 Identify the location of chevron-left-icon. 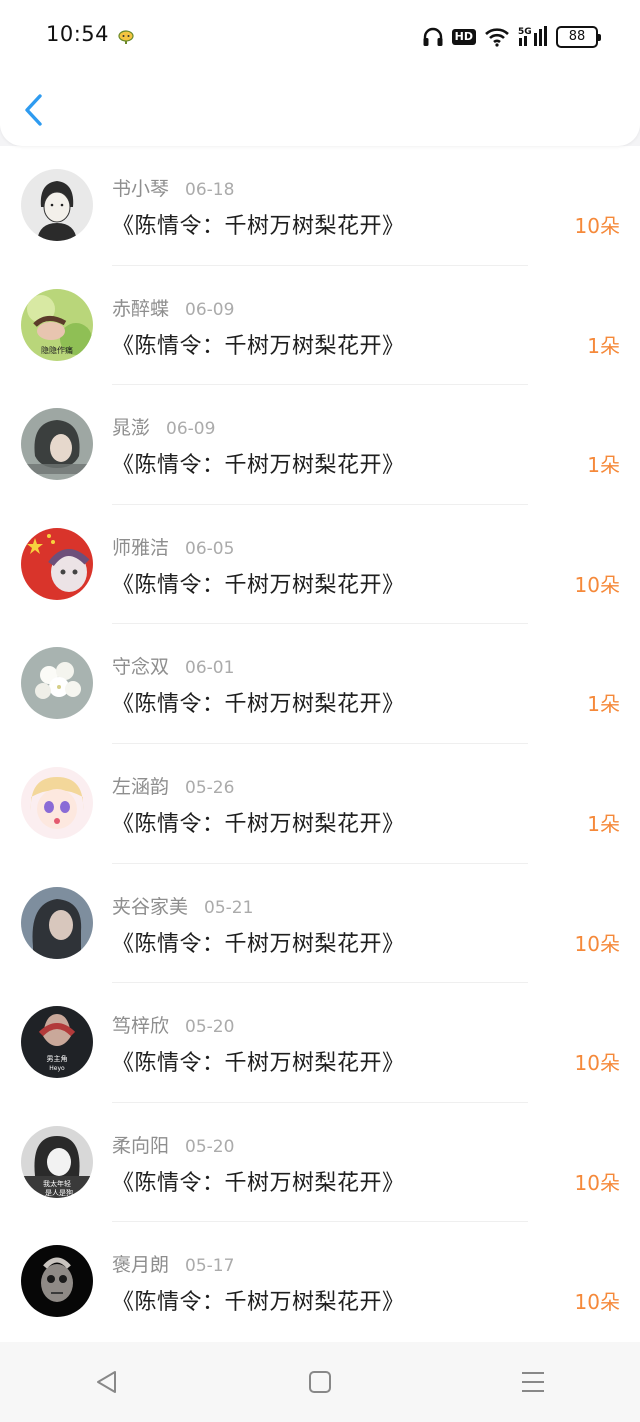
(33, 110).